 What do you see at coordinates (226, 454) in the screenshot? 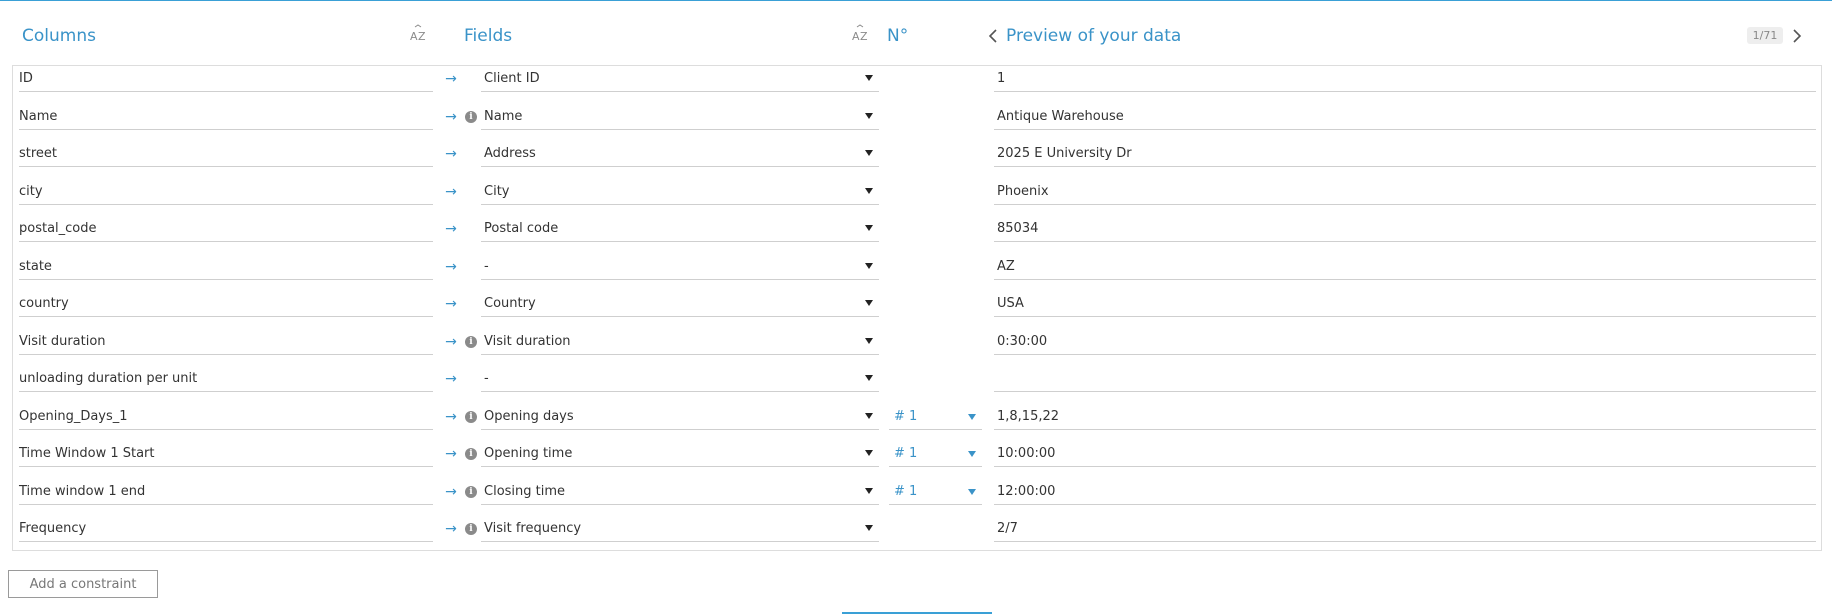
I see `source-column-input: Time Window 1 Start` at bounding box center [226, 454].